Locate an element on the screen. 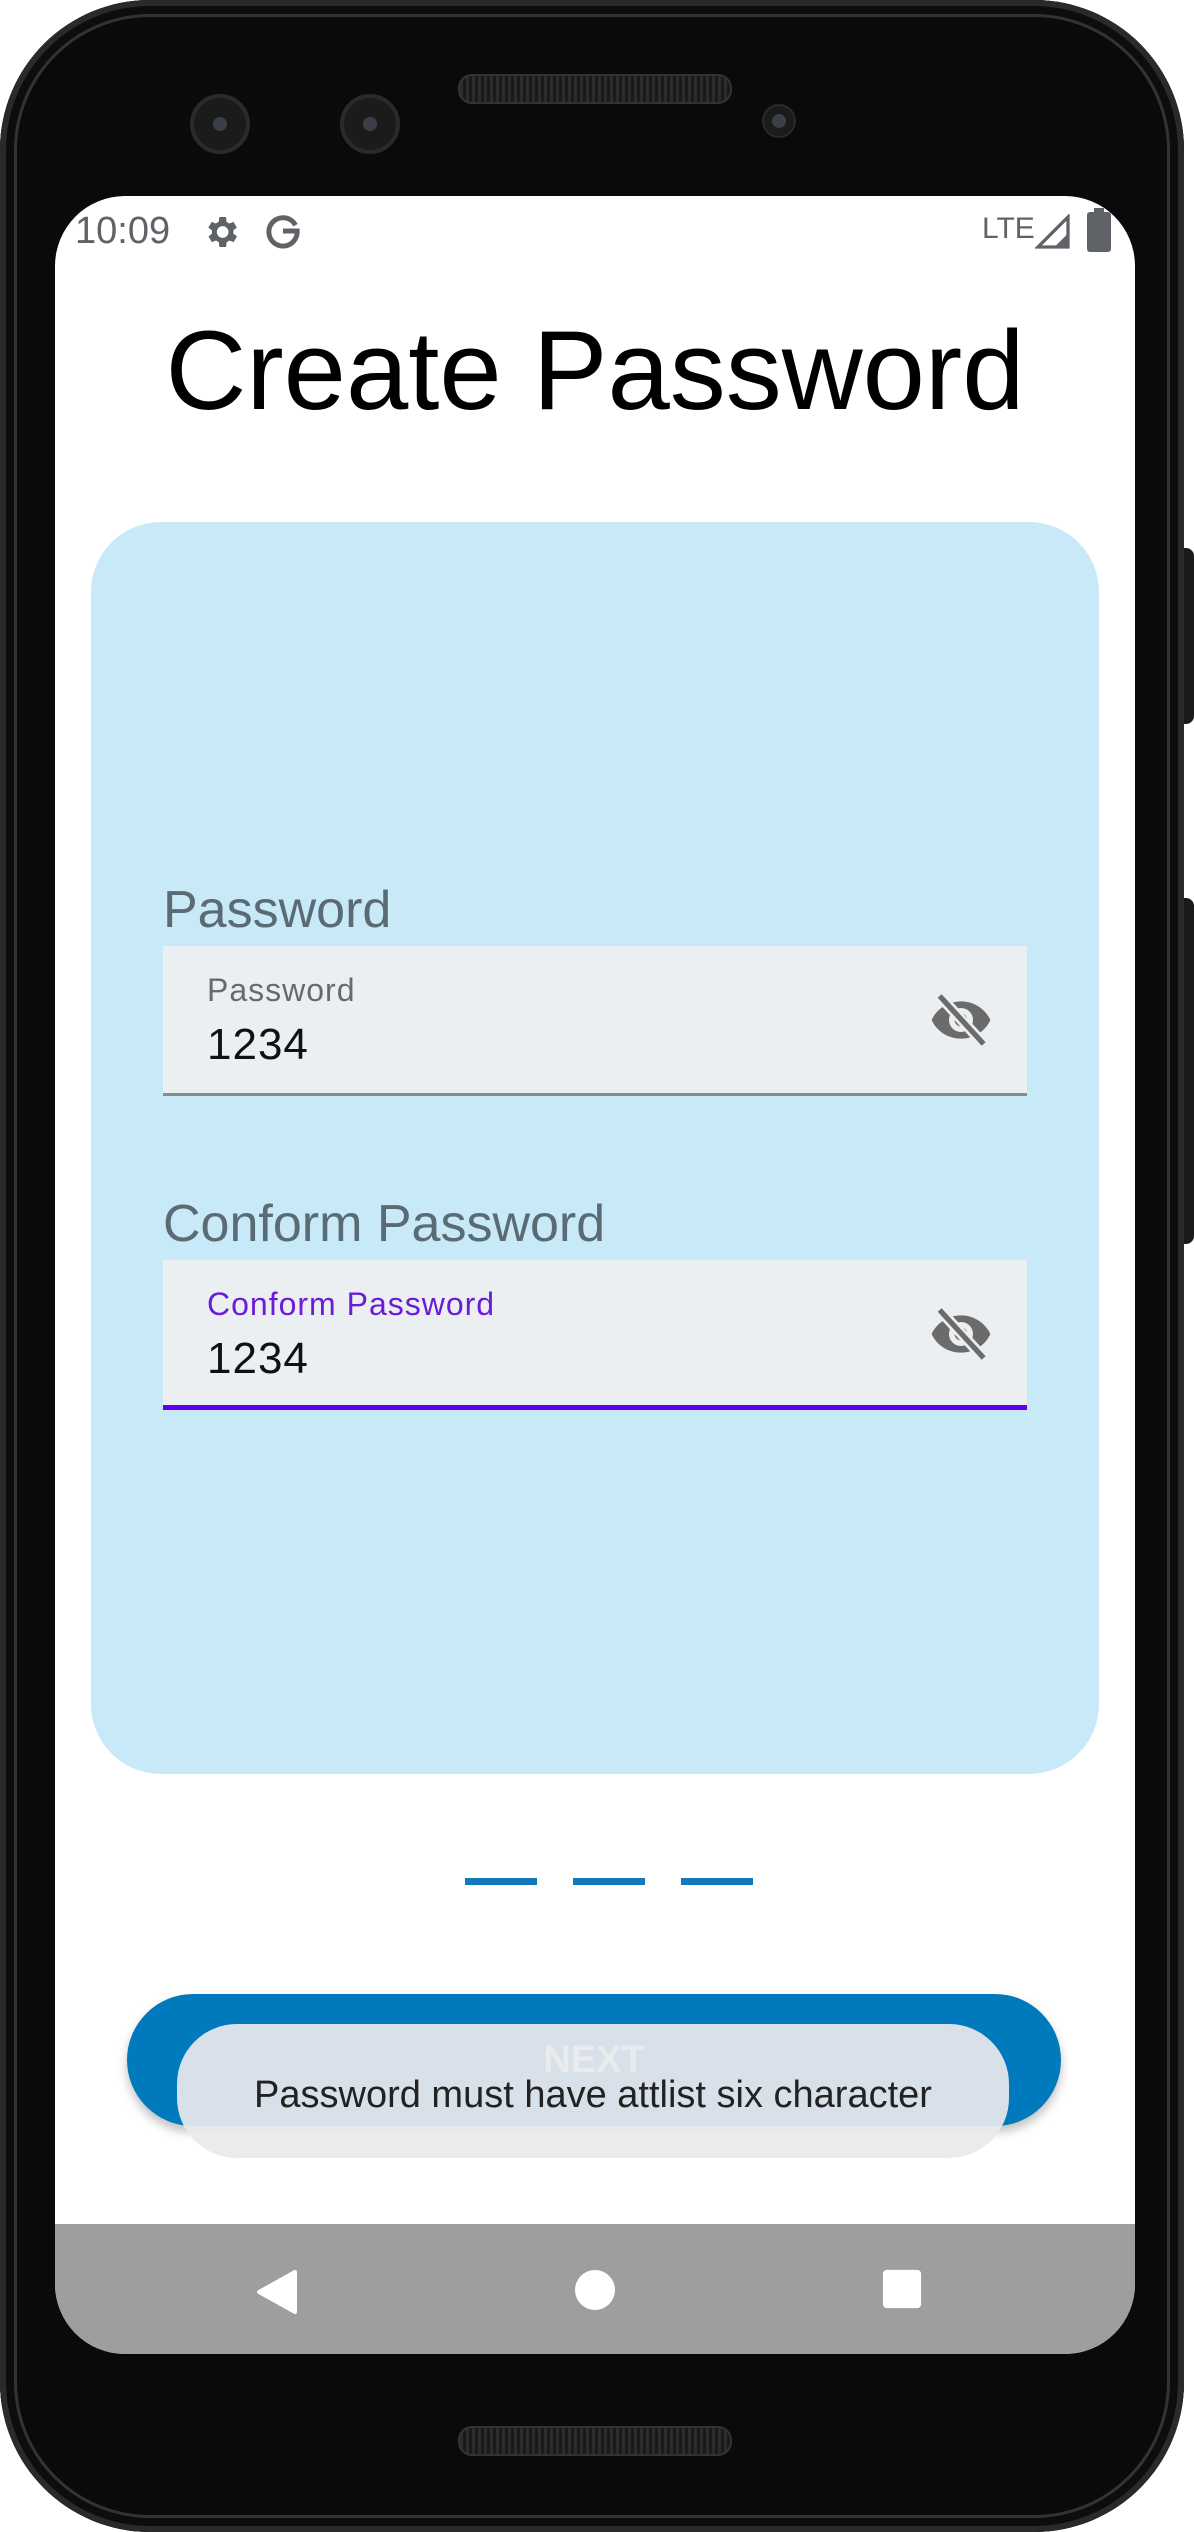 Image resolution: width=1194 pixels, height=2532 pixels. settings-icon is located at coordinates (221, 234).